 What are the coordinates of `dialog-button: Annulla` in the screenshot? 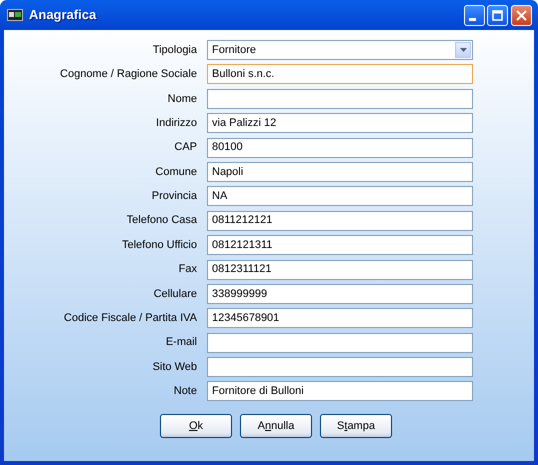 It's located at (276, 426).